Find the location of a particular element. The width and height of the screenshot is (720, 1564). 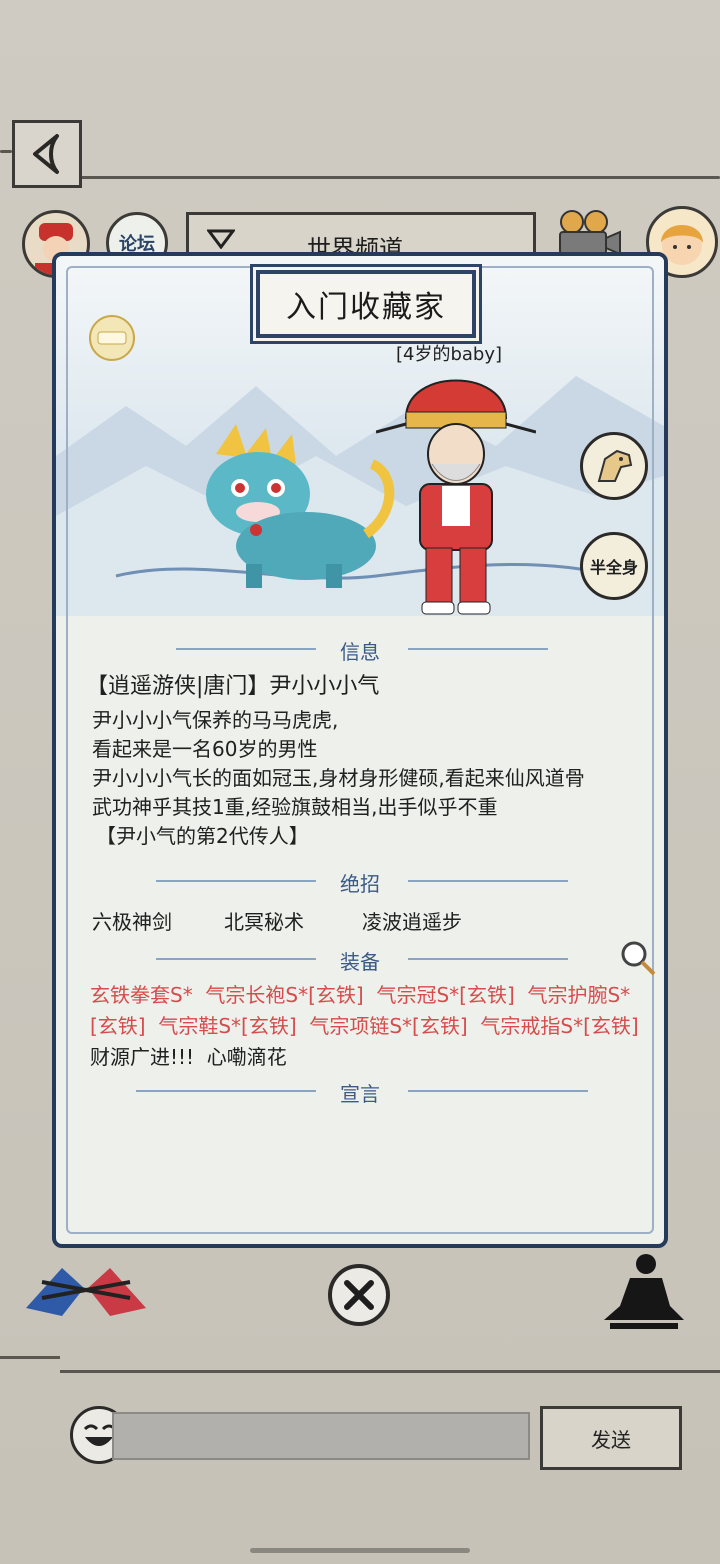

info-line: 尹小小小气长的面如冠玉,身材身形健硕,看起来仙风道骨 is located at coordinates (338, 778).